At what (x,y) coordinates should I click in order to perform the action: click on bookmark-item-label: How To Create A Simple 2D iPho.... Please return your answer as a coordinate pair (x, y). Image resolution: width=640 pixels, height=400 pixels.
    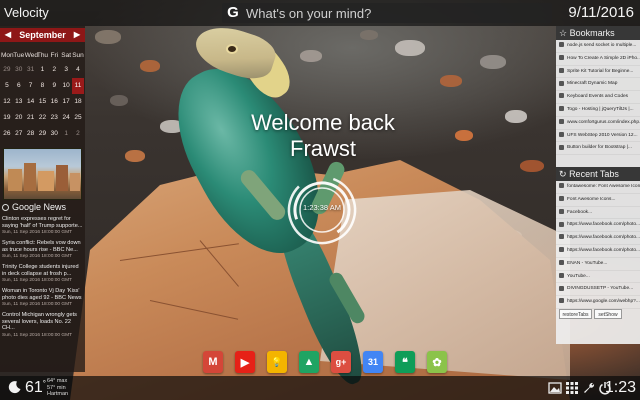
    Looking at the image, I should click on (603, 58).